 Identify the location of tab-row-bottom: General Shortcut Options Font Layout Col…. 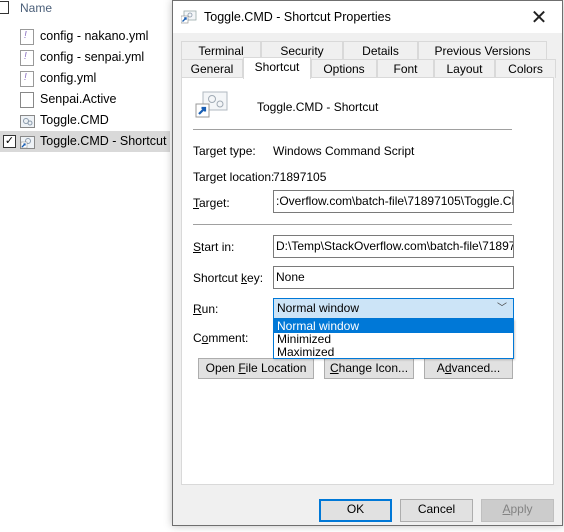
(368, 68).